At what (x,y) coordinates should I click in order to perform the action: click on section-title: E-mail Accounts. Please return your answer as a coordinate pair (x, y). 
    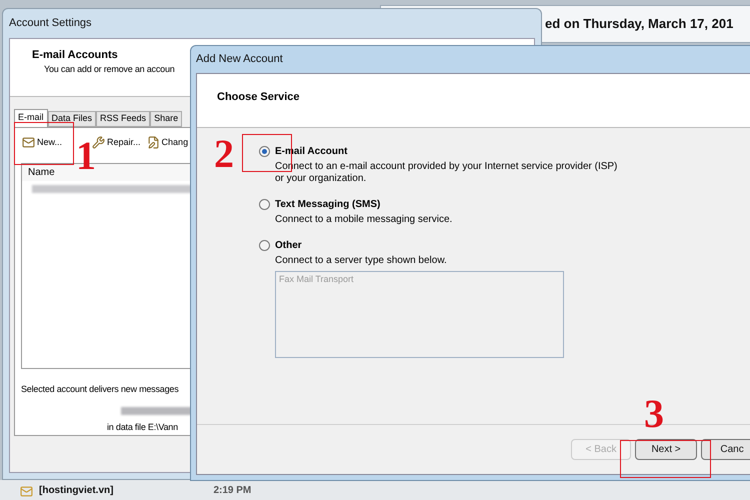
    Looking at the image, I should click on (75, 55).